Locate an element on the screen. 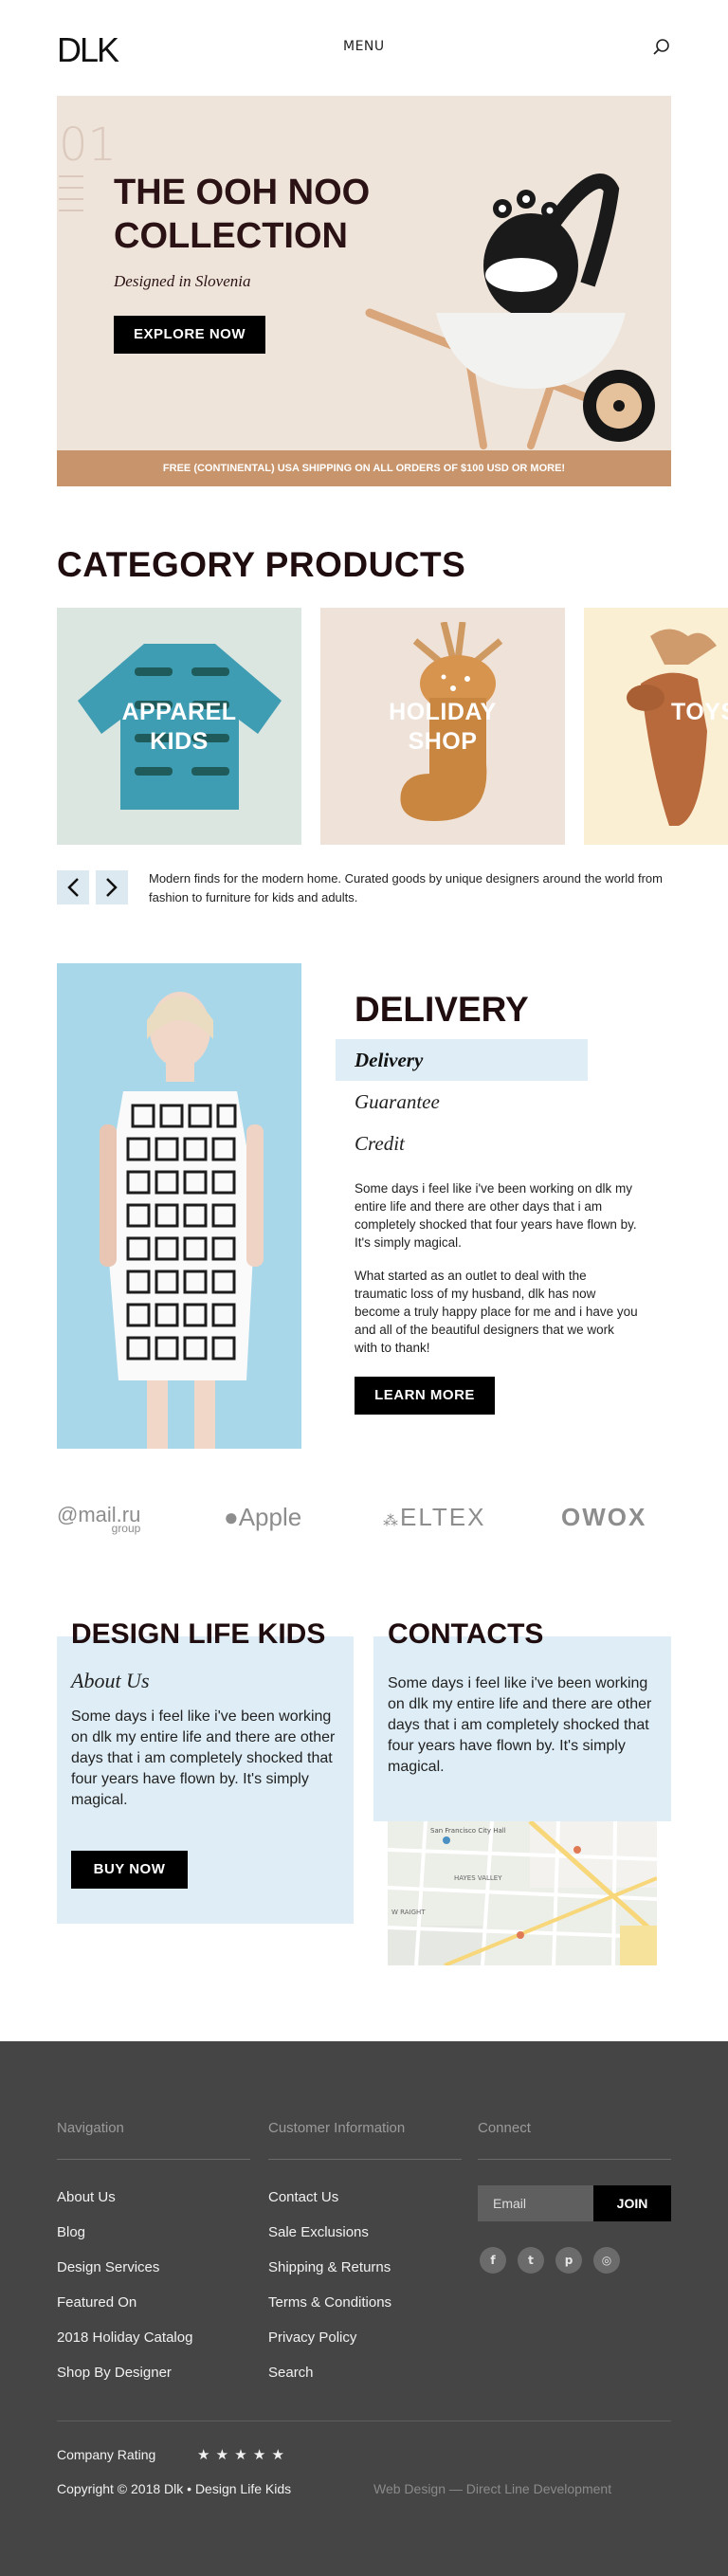 This screenshot has height=2576, width=728. category-card-toys: TOYS is located at coordinates (656, 726).